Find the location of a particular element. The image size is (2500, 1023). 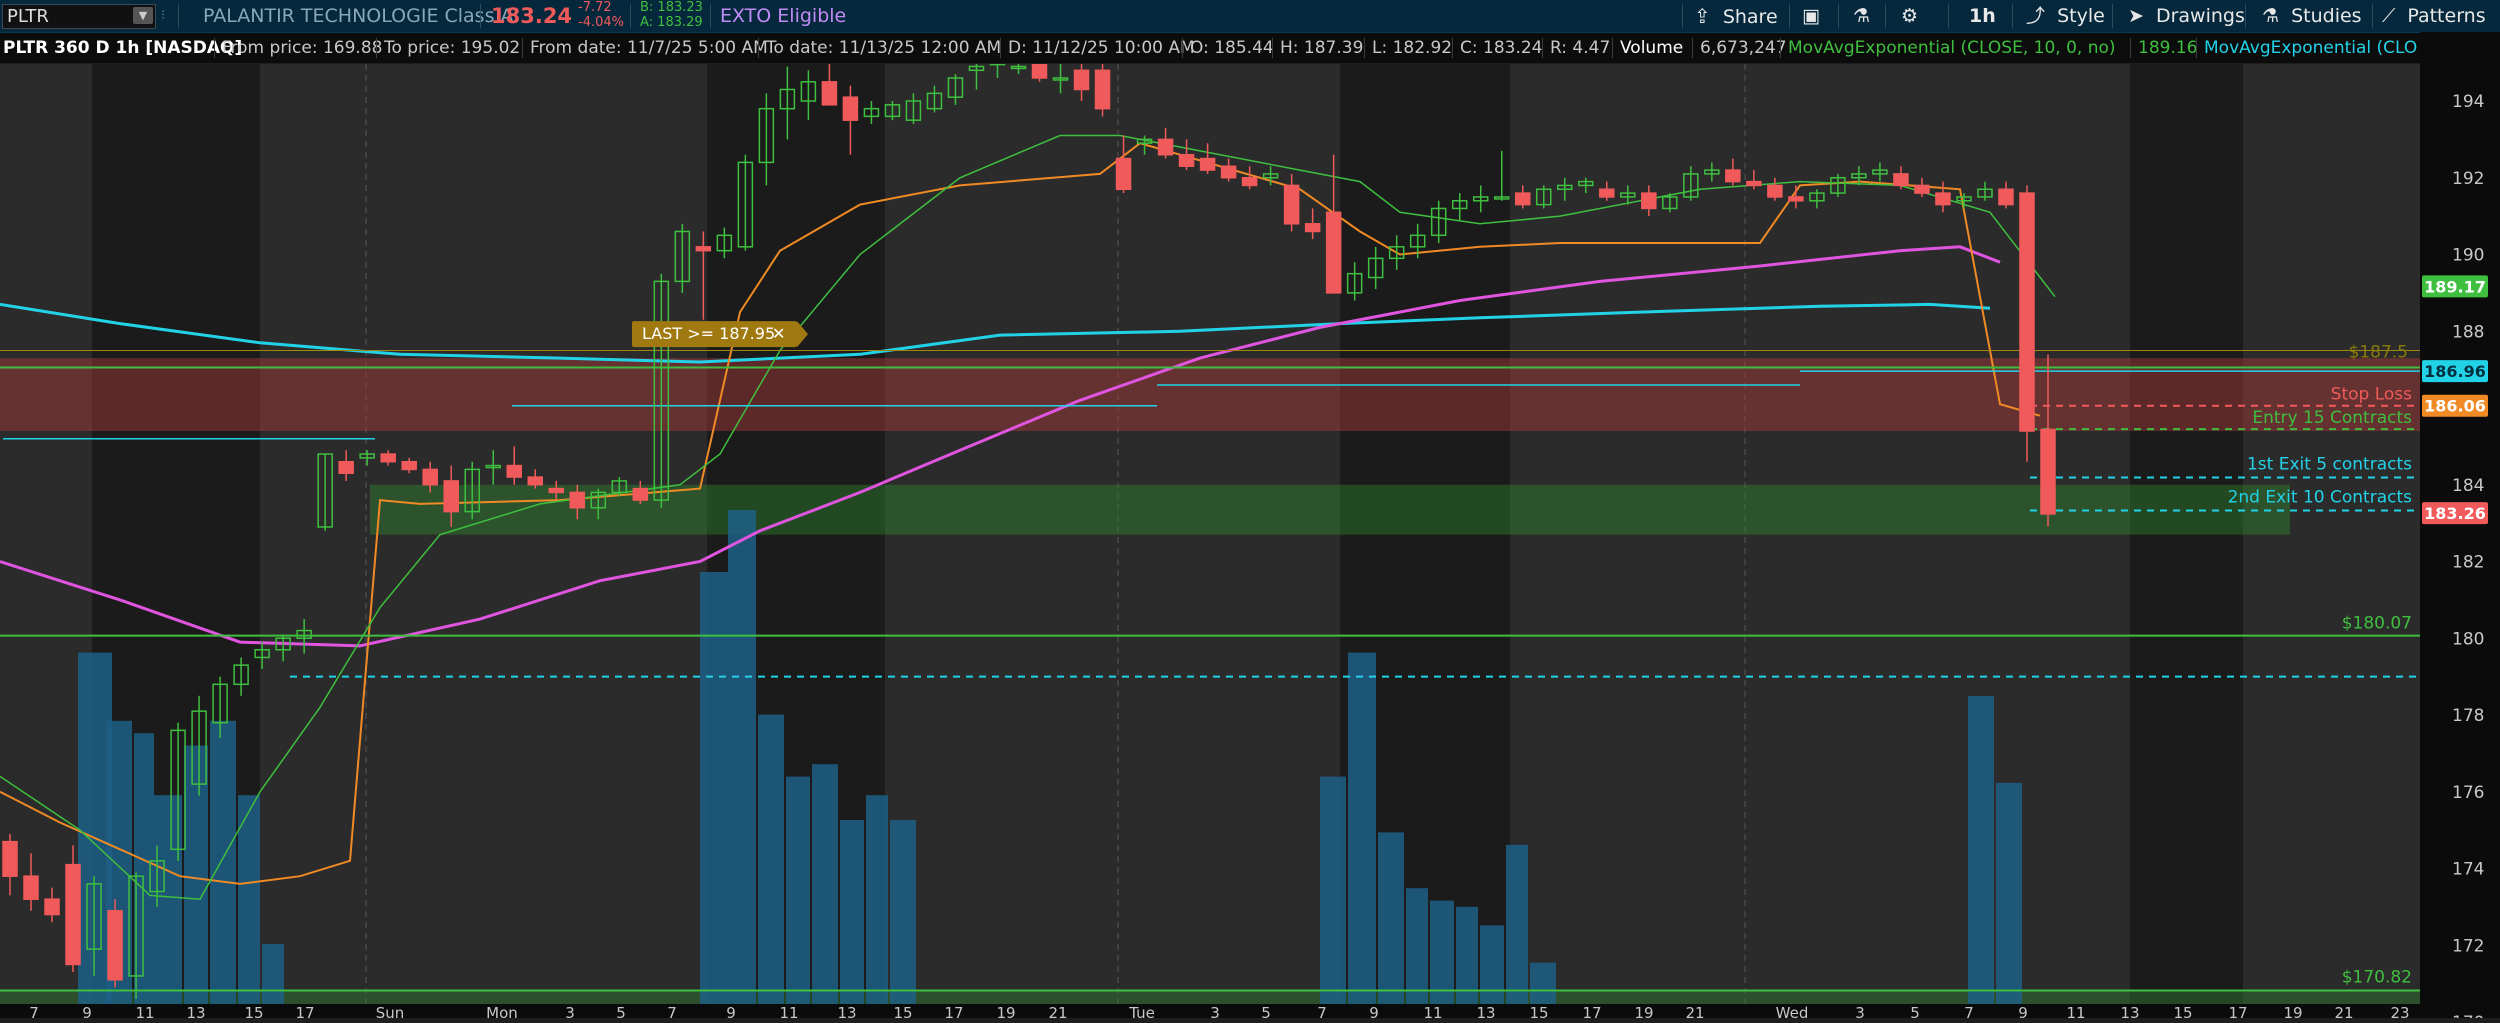

low-value: L: 182.92 is located at coordinates (1412, 48).